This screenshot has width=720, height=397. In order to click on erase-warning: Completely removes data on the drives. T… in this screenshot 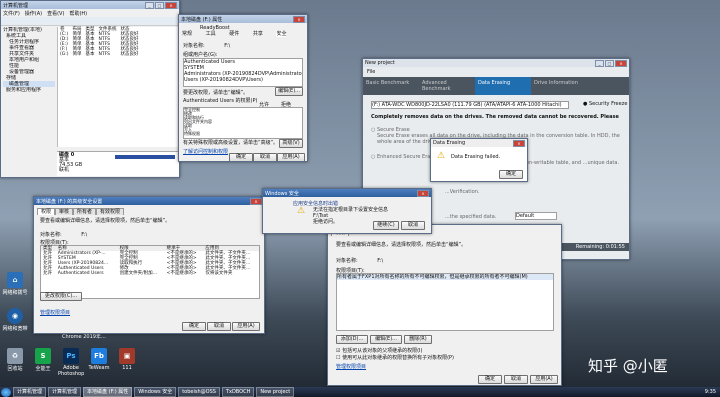, I will do `click(496, 117)`.